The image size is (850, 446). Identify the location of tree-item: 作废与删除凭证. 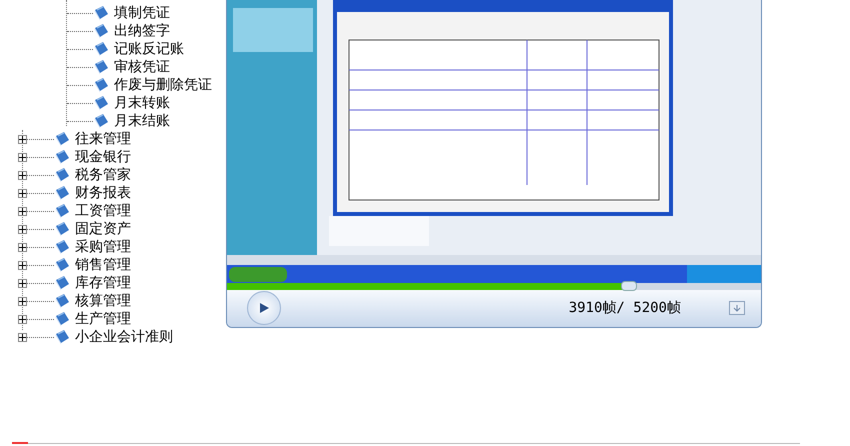
(163, 85).